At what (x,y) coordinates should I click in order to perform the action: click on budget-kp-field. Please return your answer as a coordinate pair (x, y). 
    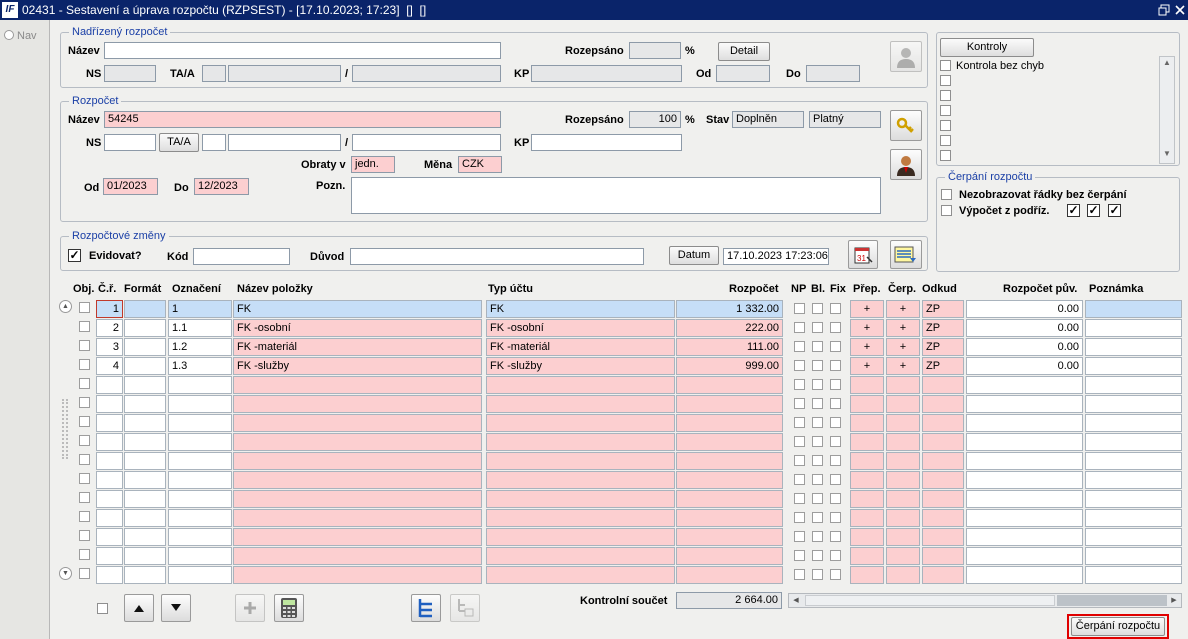
    Looking at the image, I should click on (606, 142).